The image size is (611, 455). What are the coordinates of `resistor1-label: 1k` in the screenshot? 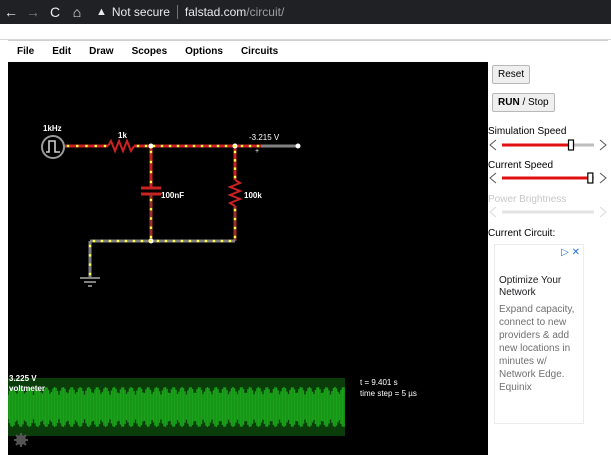 It's located at (122, 135).